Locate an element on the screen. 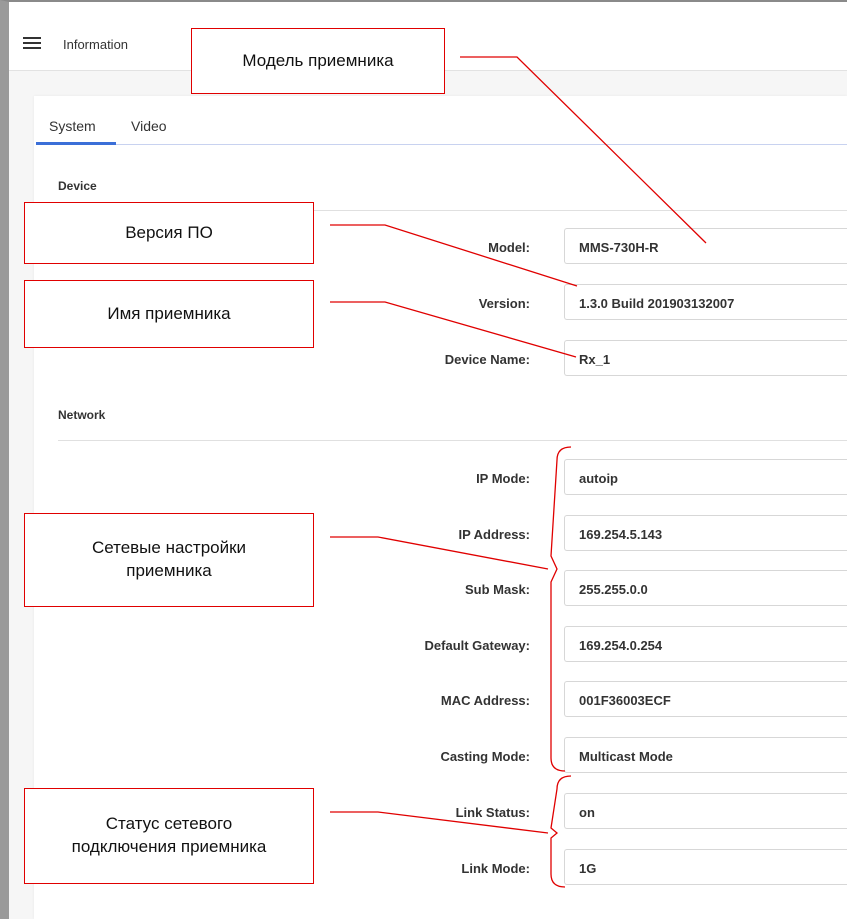  callout-version: Версия ПО is located at coordinates (169, 233).